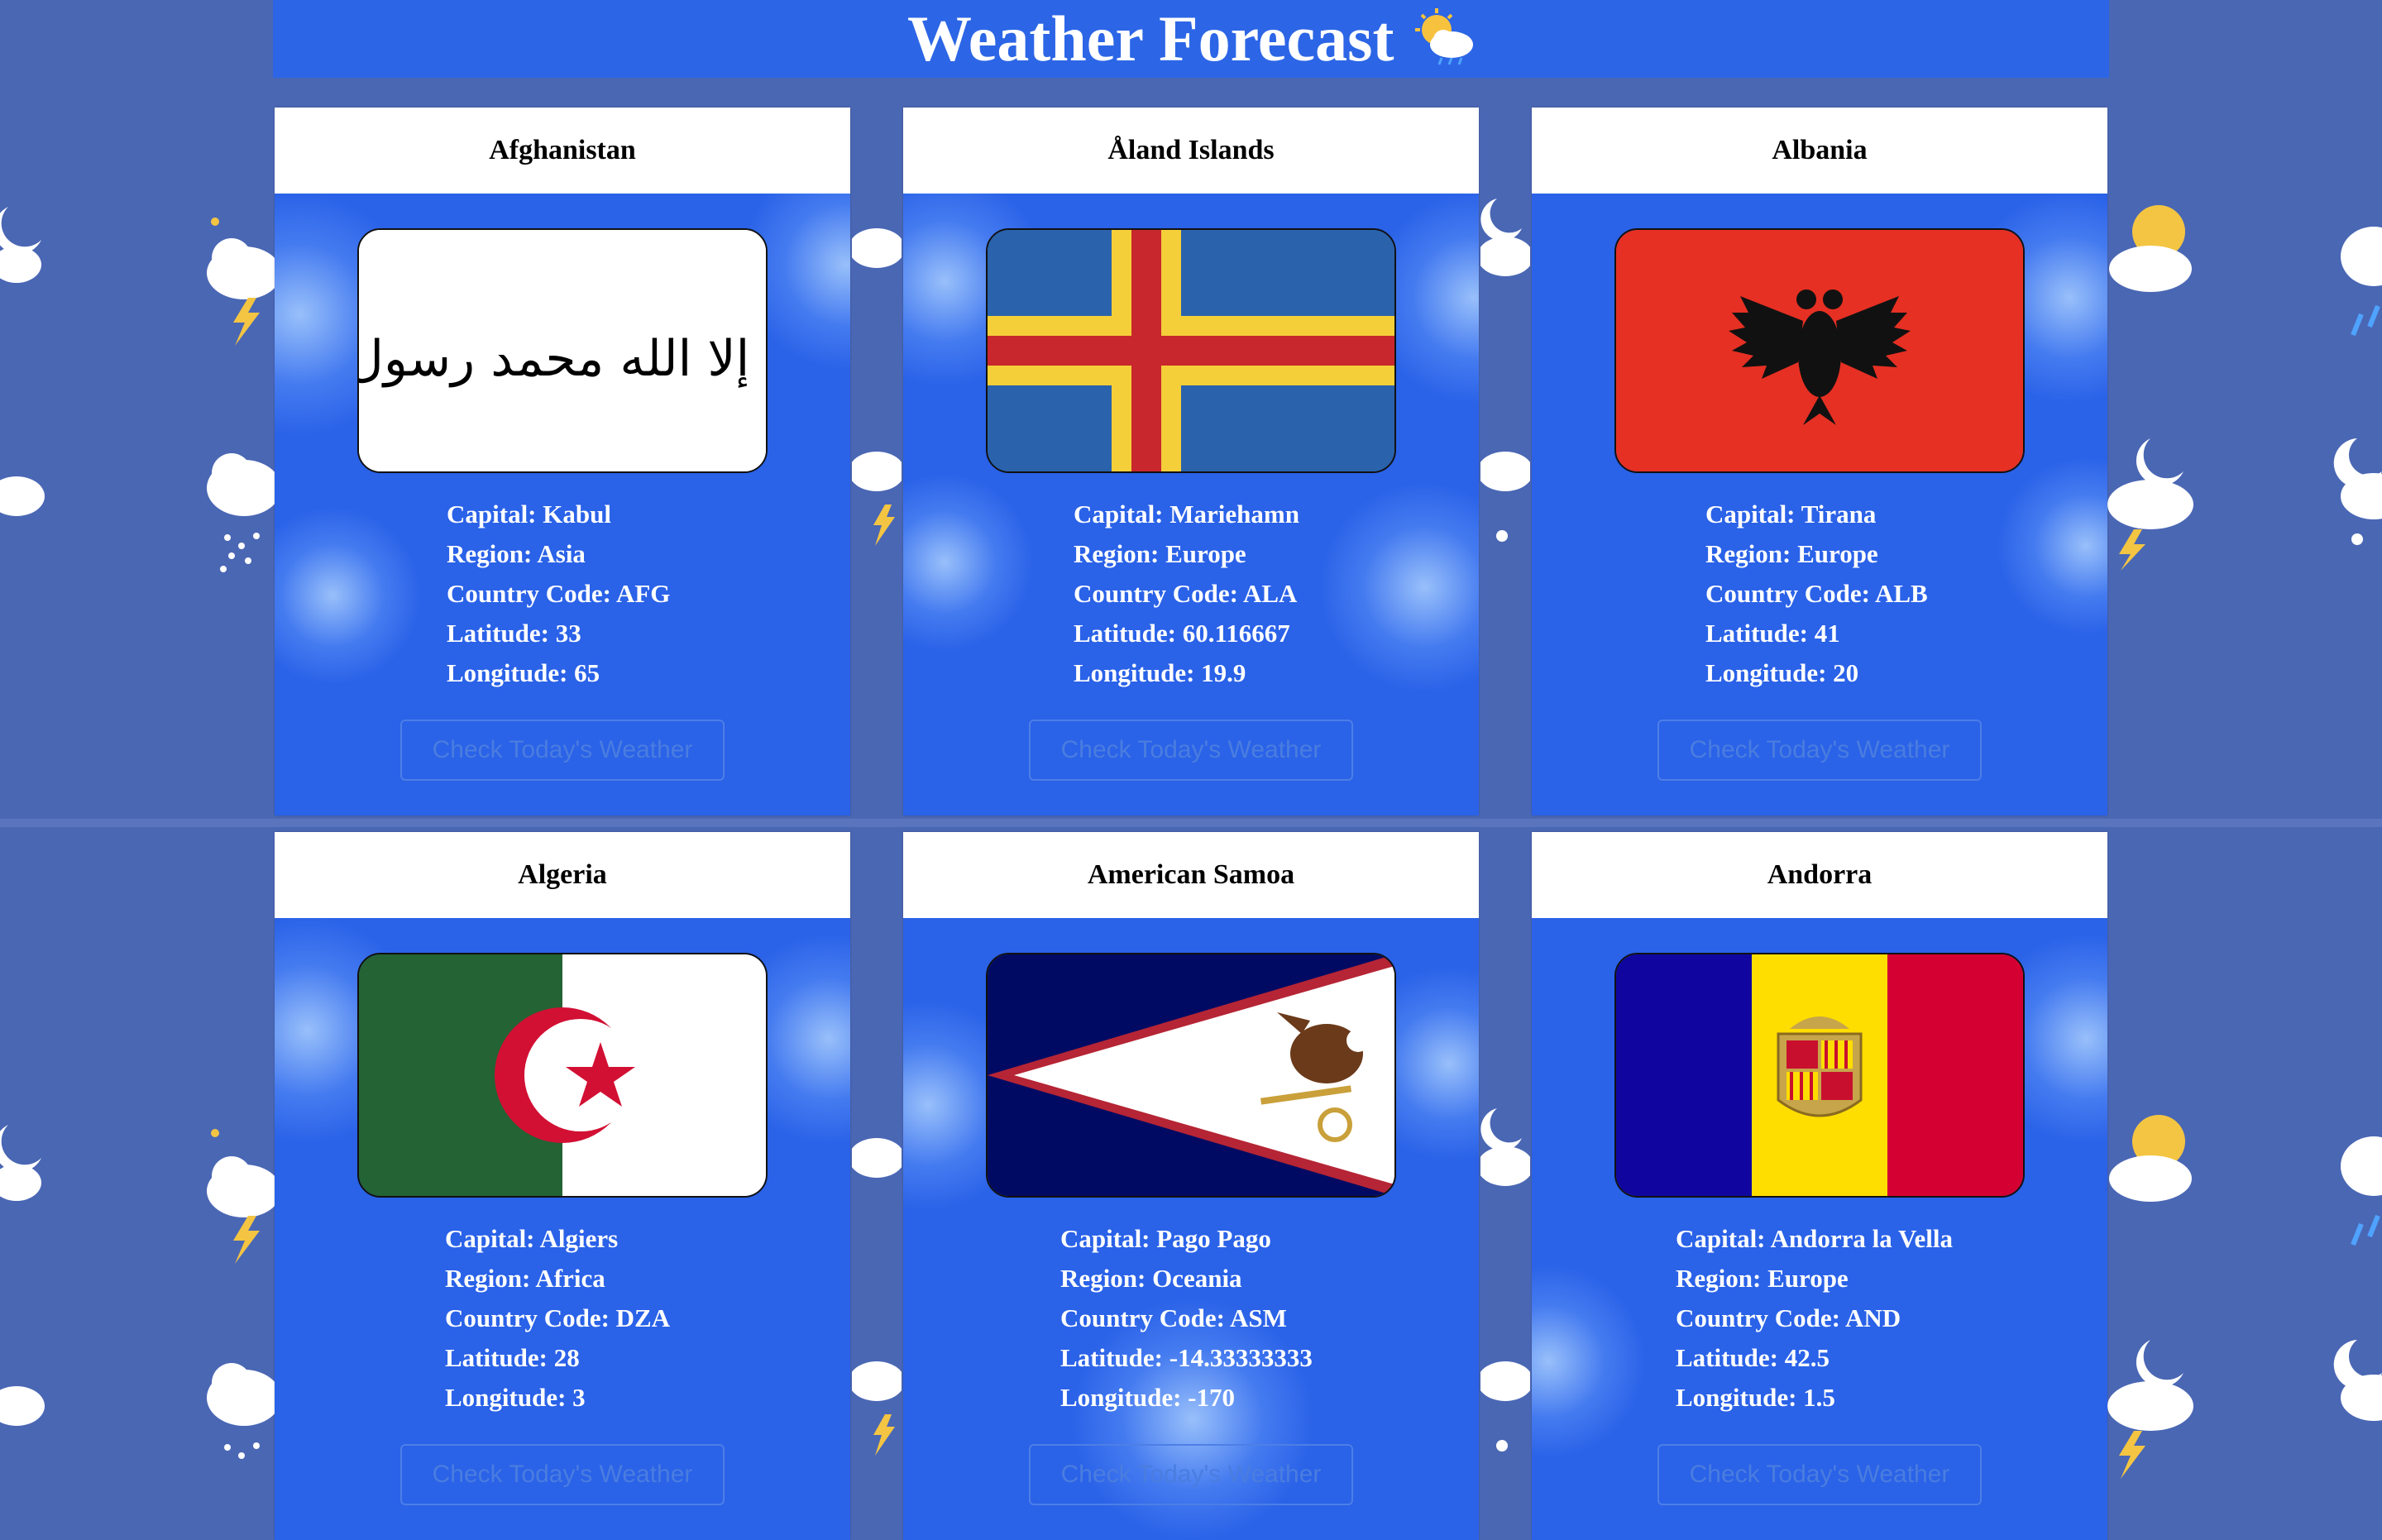 The image size is (2382, 1540). I want to click on longitude: Longitude: 65, so click(523, 672).